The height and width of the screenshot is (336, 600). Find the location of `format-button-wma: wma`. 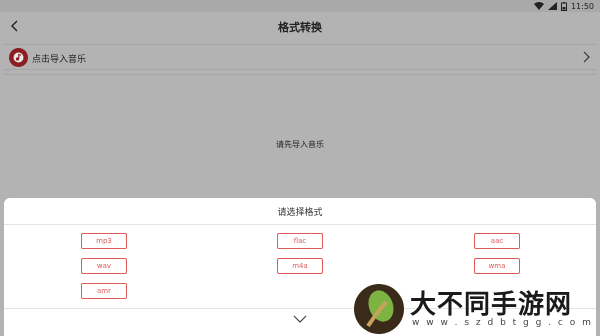

format-button-wma: wma is located at coordinates (497, 266).